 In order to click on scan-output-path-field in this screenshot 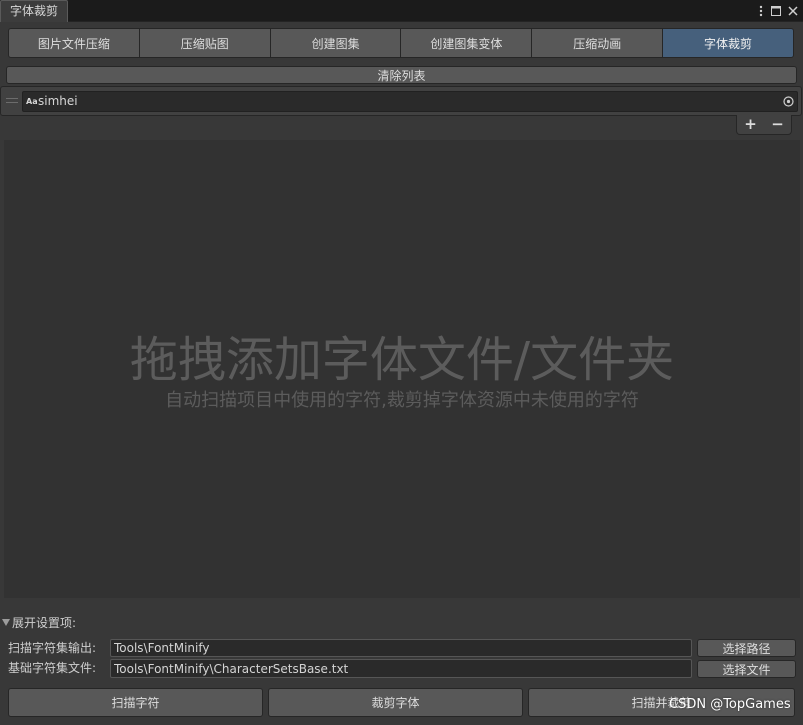, I will do `click(401, 648)`.